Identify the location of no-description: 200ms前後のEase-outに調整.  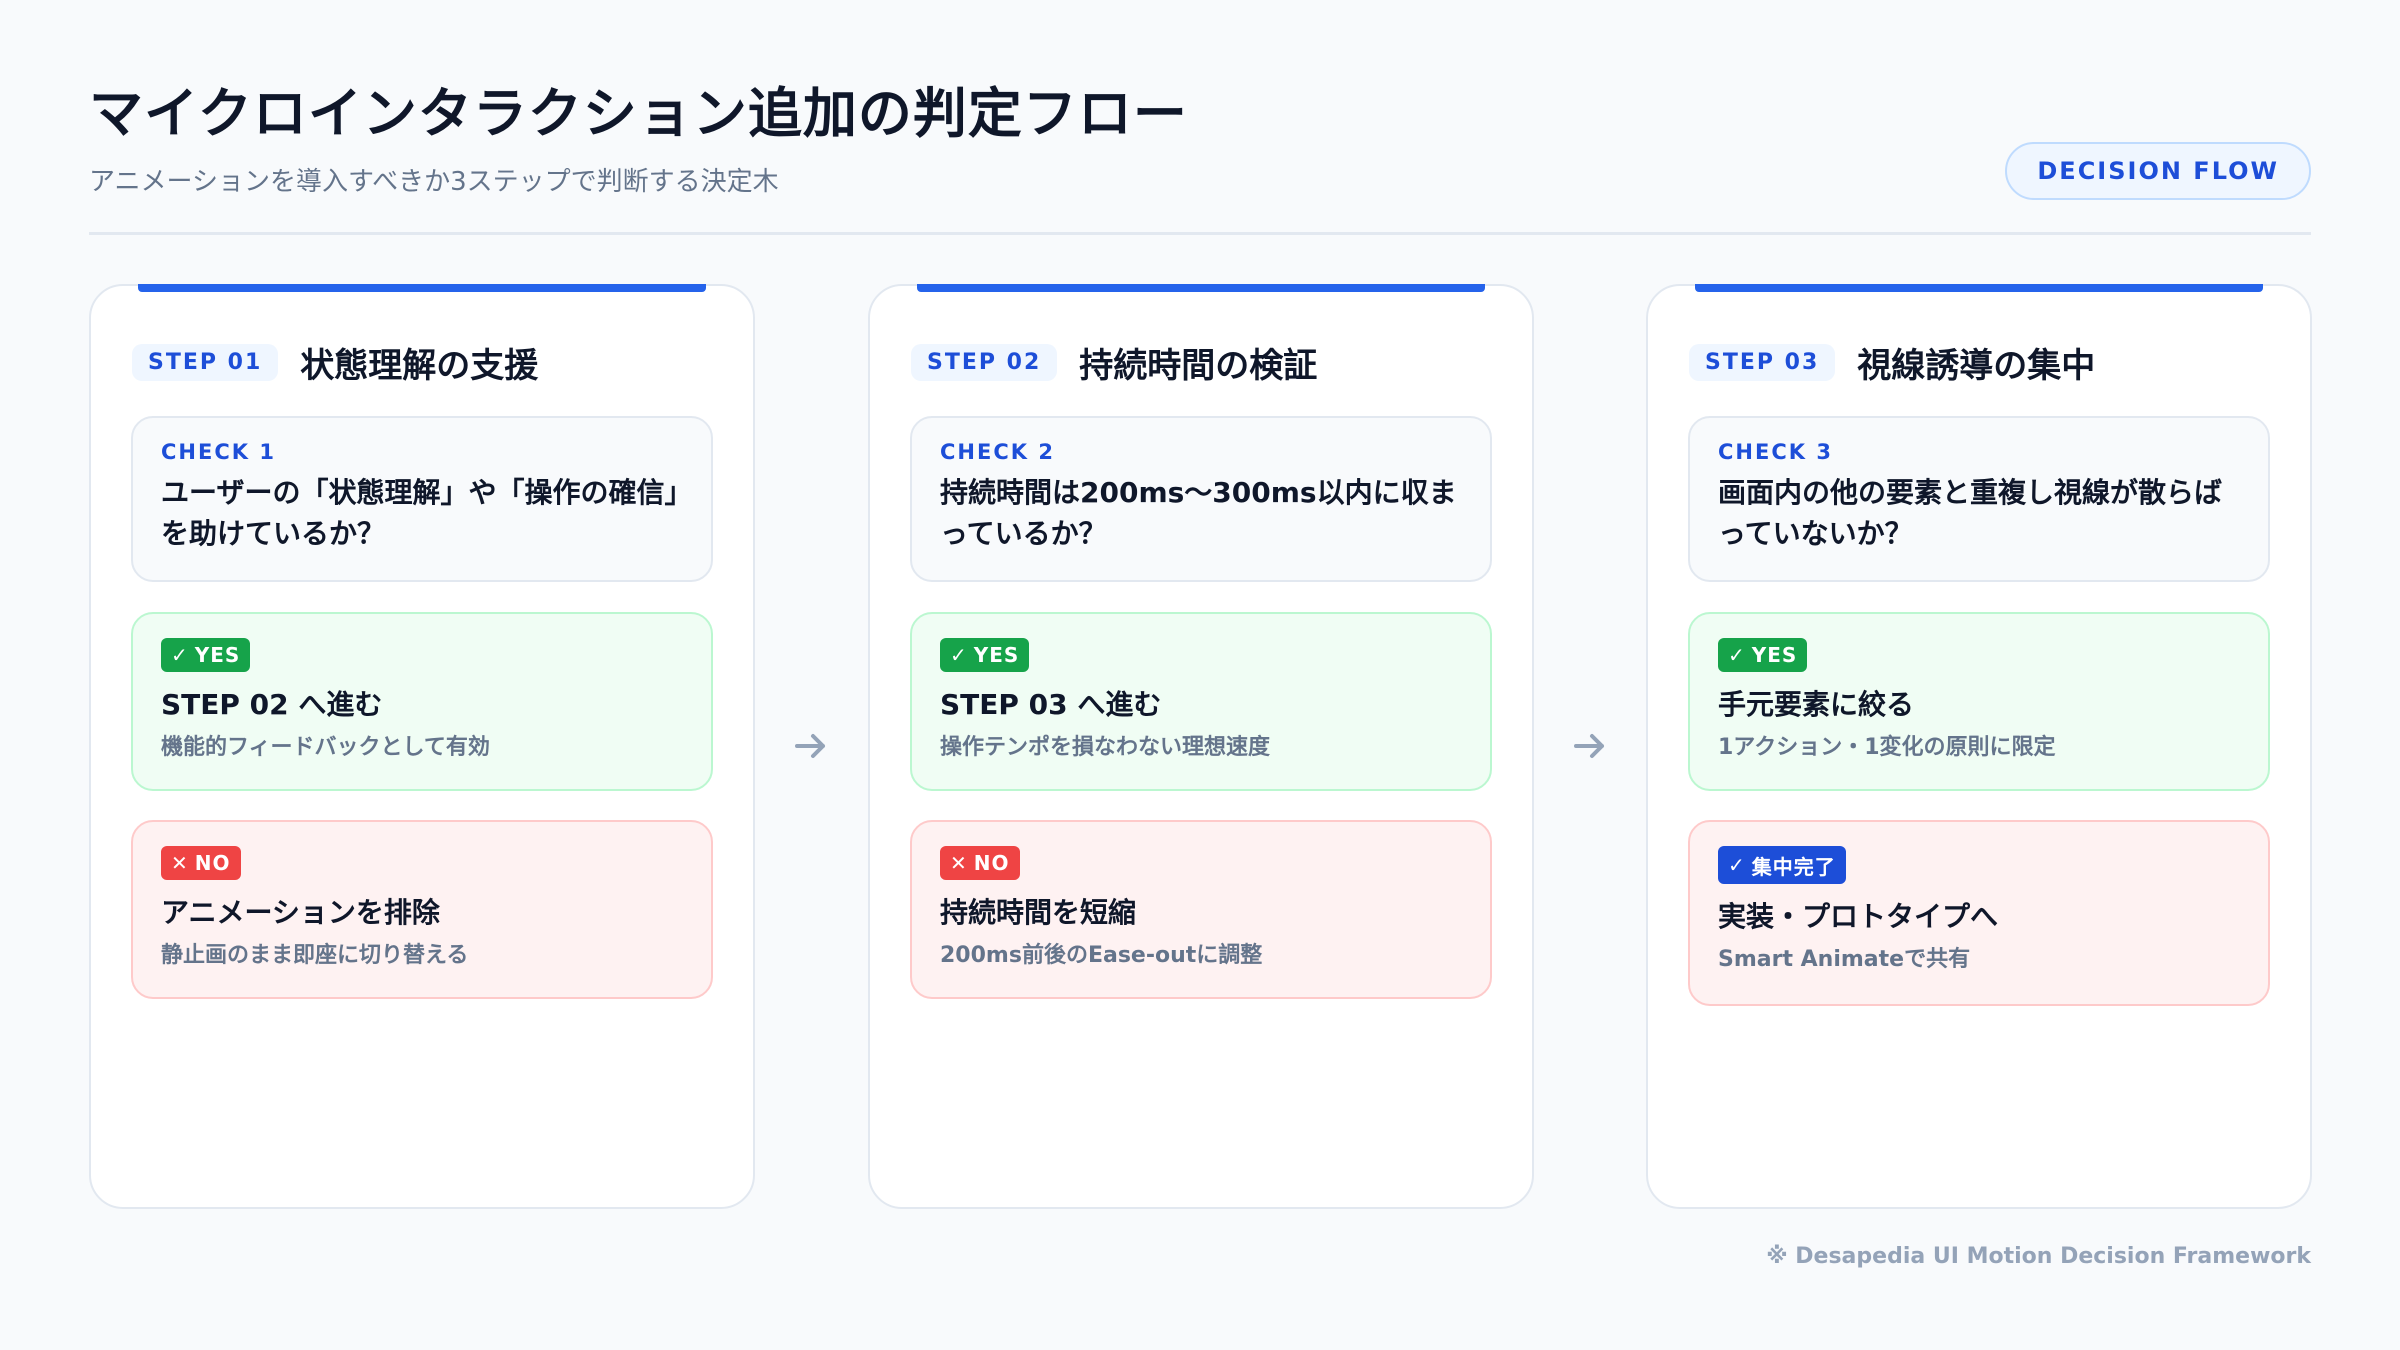
(1101, 955).